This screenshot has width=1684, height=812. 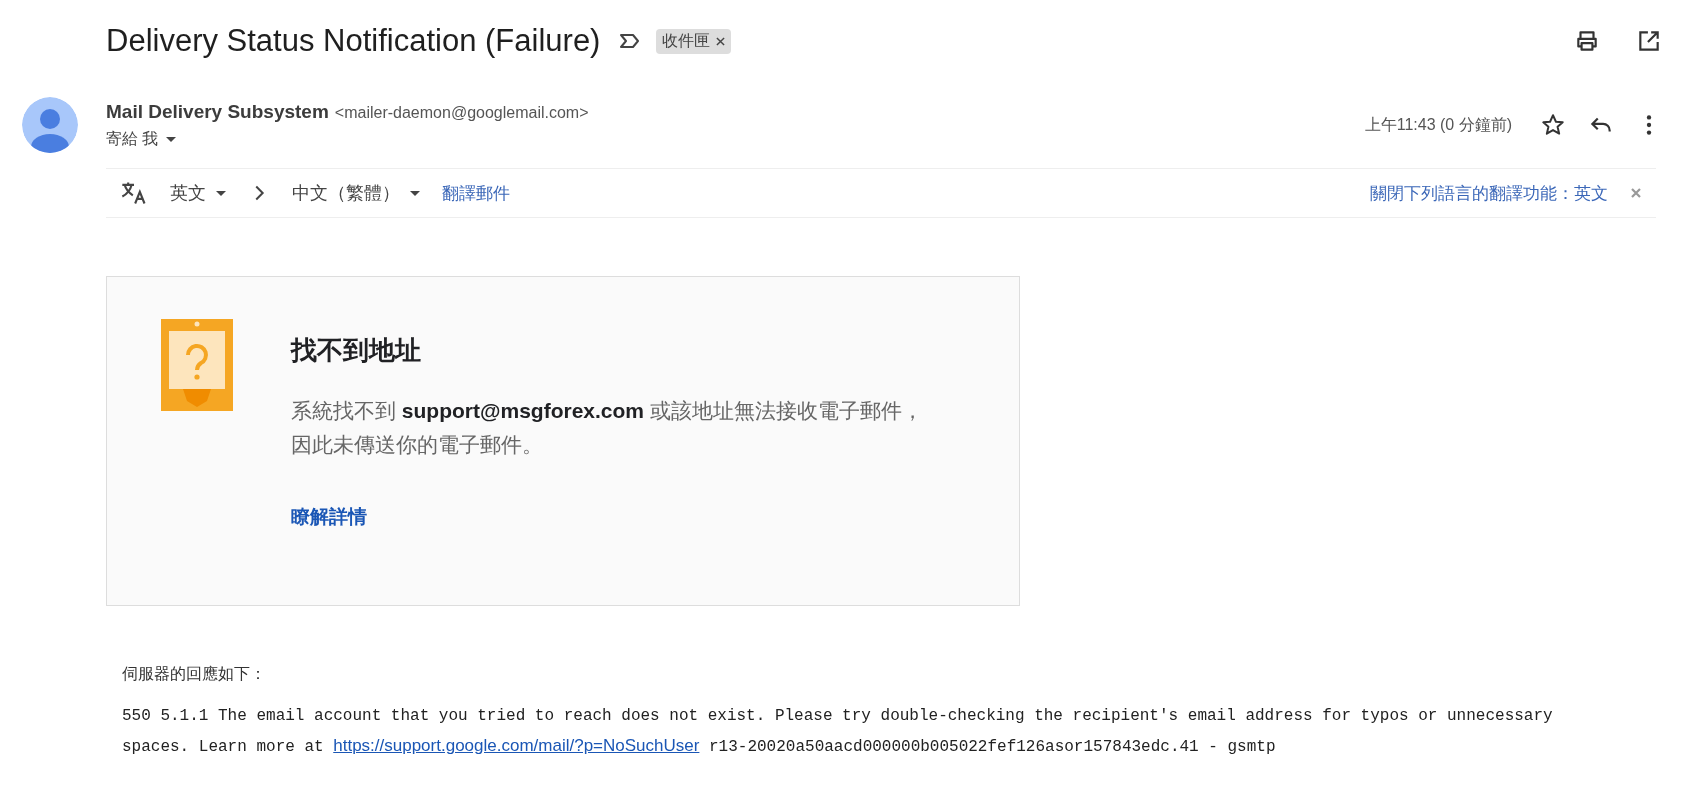 What do you see at coordinates (50, 125) in the screenshot?
I see `avatar-icon` at bounding box center [50, 125].